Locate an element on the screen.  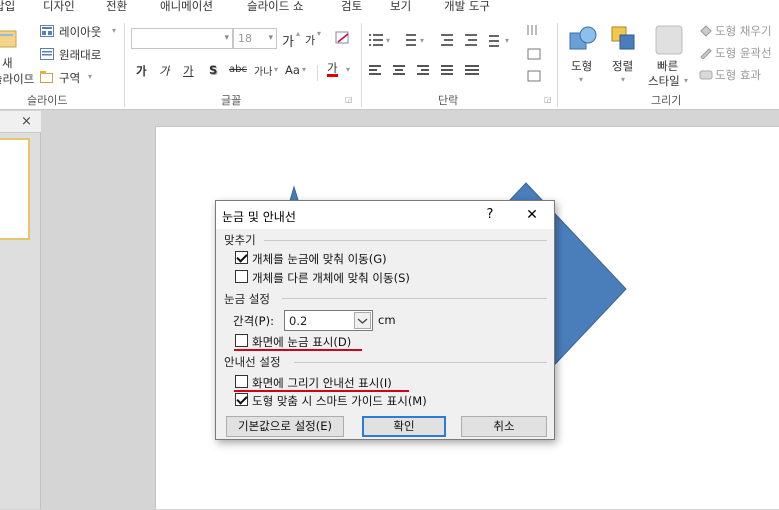
display-grid-label: 화면에 눈금 표시(D) is located at coordinates (301, 342).